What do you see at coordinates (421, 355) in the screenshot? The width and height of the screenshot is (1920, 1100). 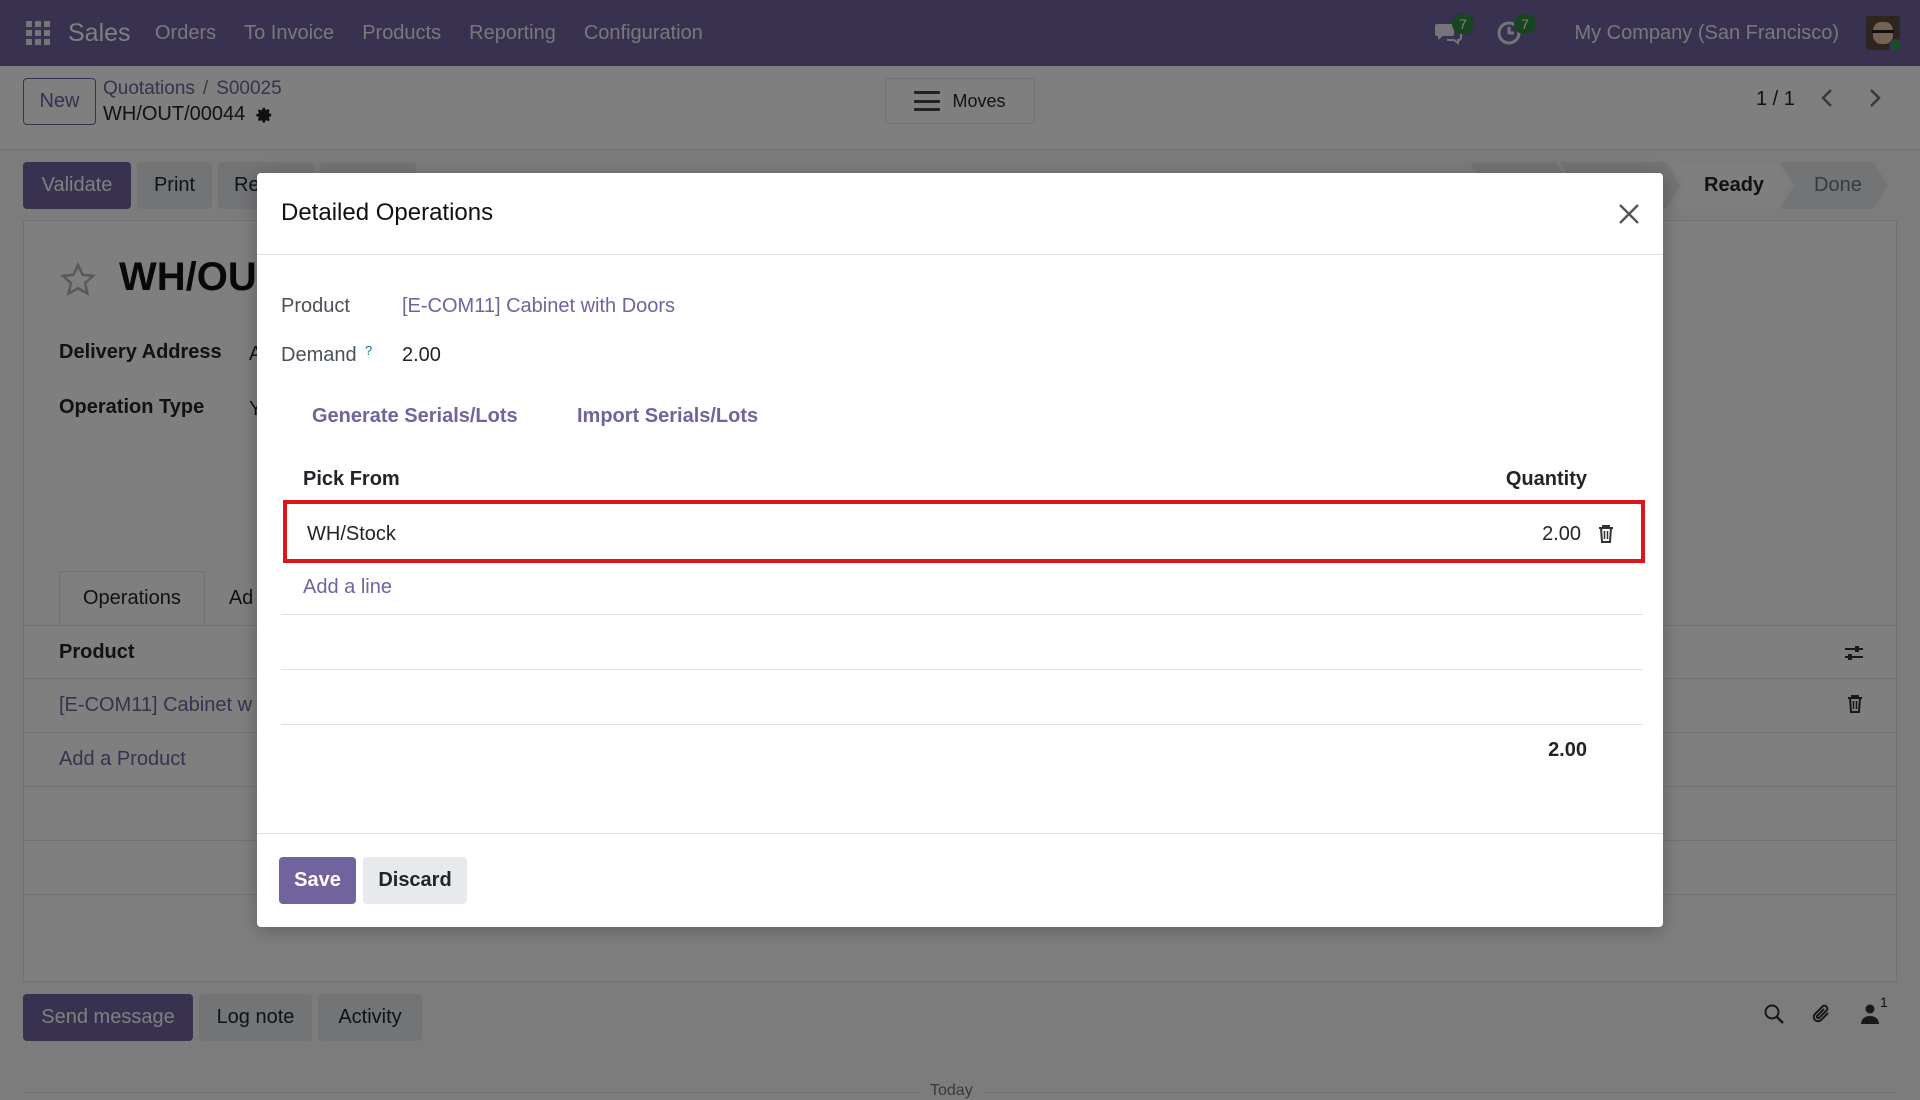 I see `demand-value: 2.00` at bounding box center [421, 355].